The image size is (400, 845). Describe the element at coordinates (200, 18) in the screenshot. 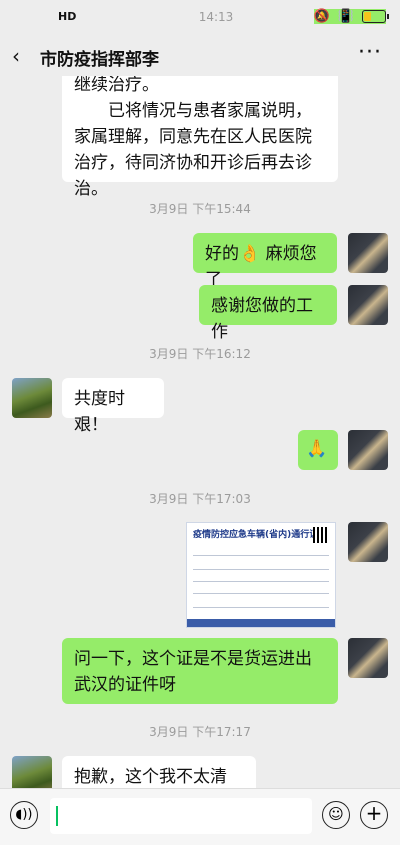

I see `status-bar: 14:13 HD 🔕 📳` at that location.